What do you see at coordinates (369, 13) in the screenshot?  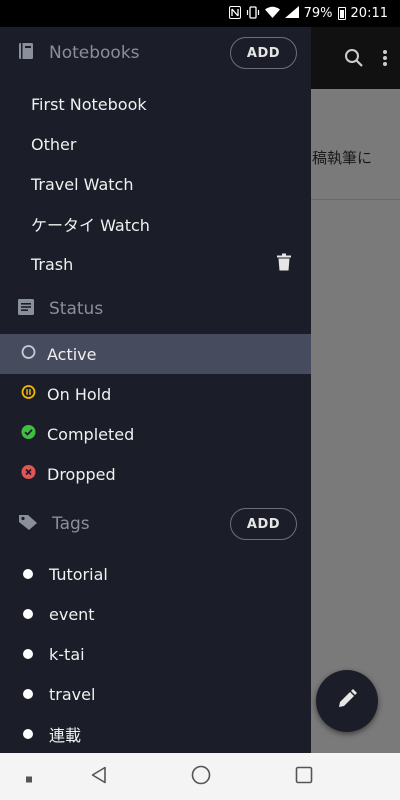 I see `clock: 20:11` at bounding box center [369, 13].